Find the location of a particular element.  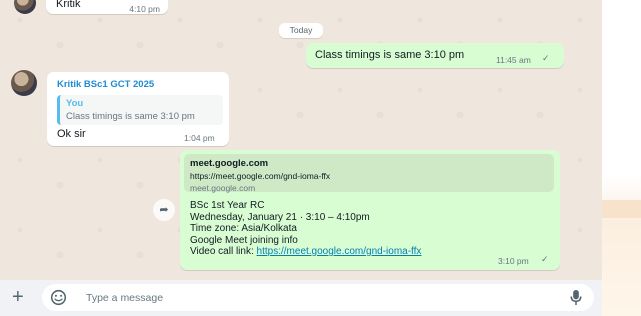

plus-icon: + is located at coordinates (18, 297).